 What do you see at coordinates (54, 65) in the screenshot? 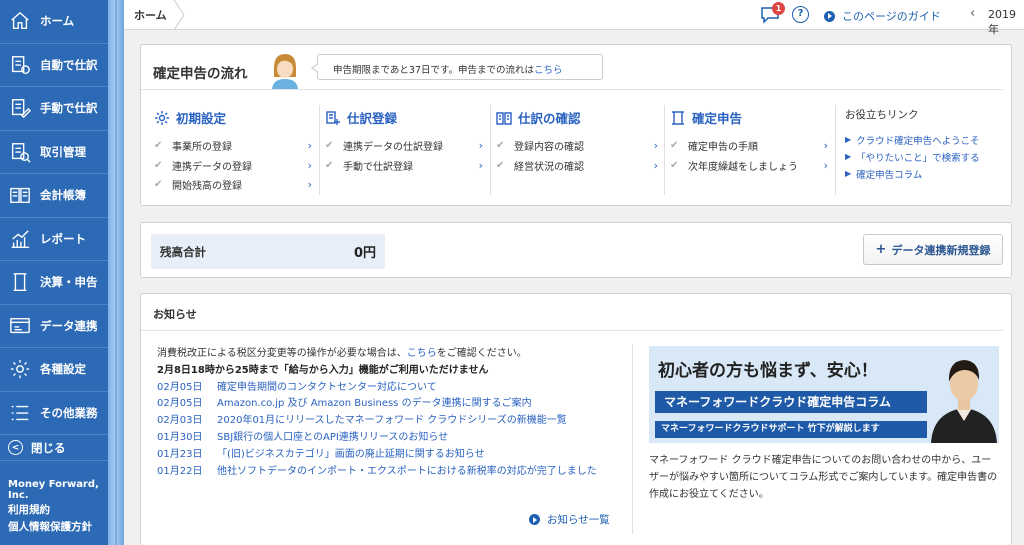
I see `sidebar-item-auto-journal: 自動で仕訳` at bounding box center [54, 65].